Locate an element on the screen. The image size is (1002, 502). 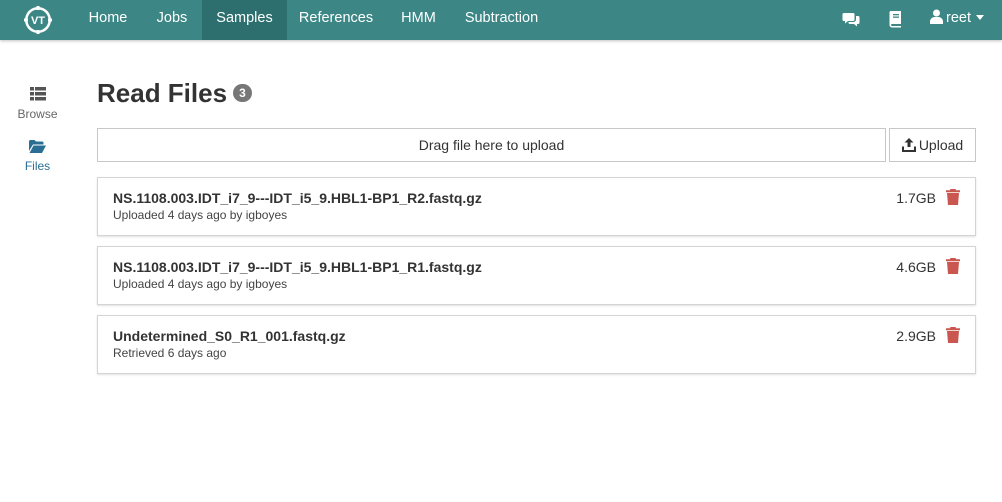
file-count-badge: 3 is located at coordinates (242, 93).